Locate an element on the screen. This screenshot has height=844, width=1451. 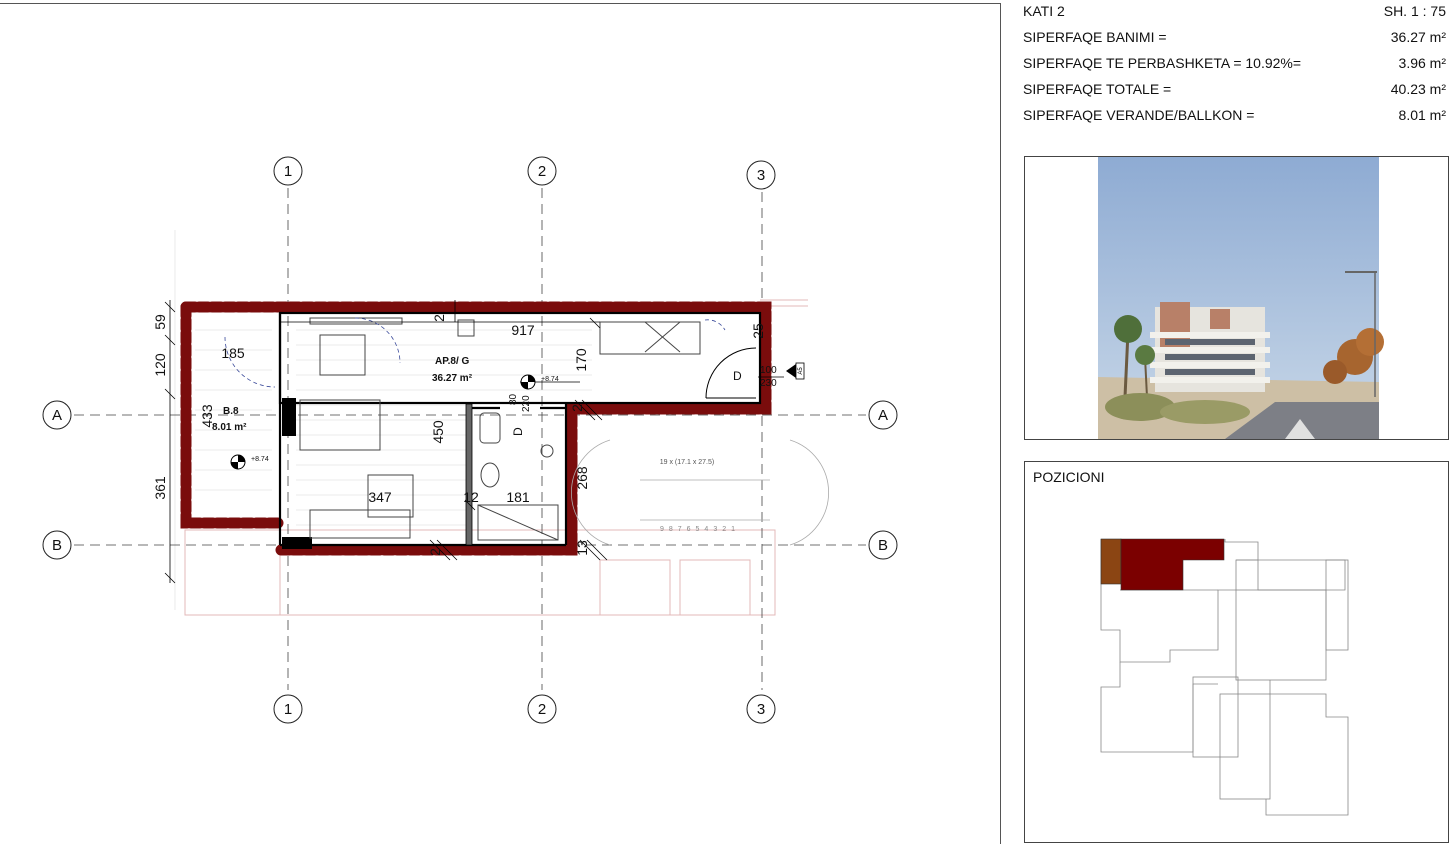
grid-label-2-top: 2 is located at coordinates (542, 171).